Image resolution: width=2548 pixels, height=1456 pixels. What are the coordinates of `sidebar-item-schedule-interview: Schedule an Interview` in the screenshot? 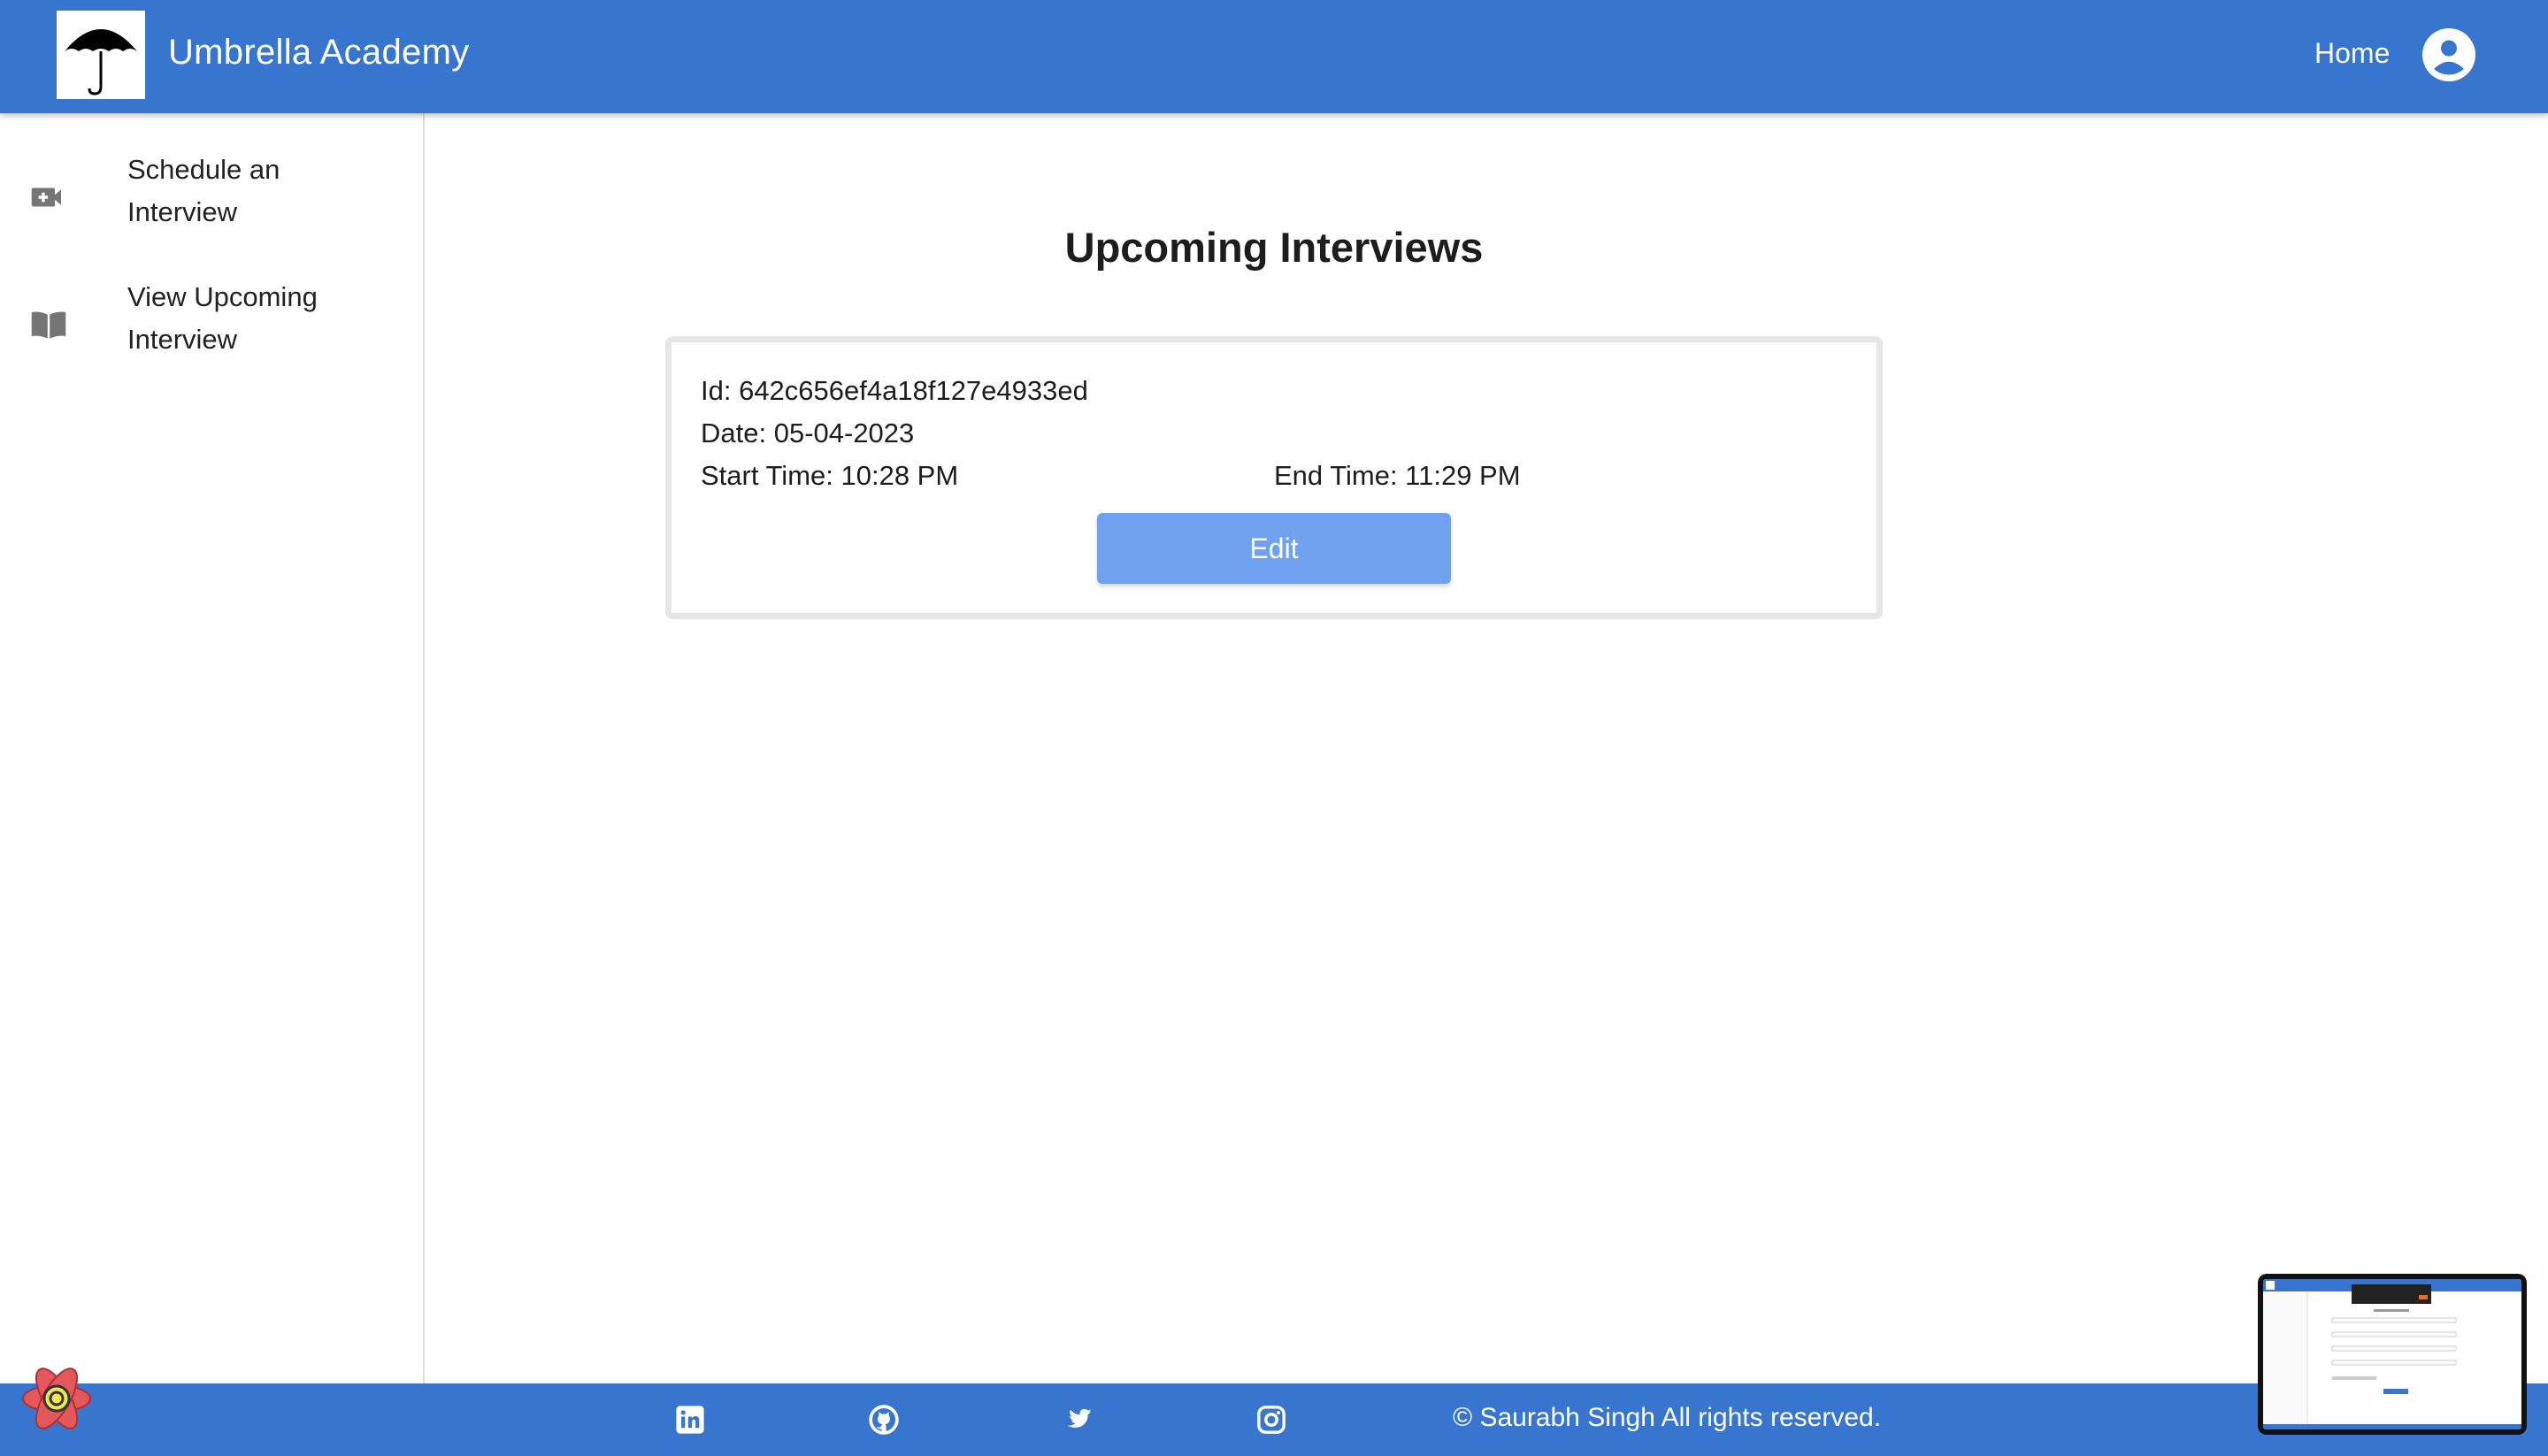 It's located at (211, 197).